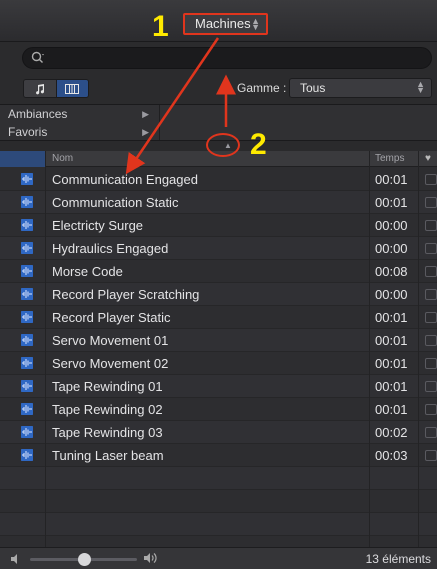 Image resolution: width=437 pixels, height=569 pixels. Describe the element at coordinates (108, 455) in the screenshot. I see `row-name: Tuning Laser beam` at that location.